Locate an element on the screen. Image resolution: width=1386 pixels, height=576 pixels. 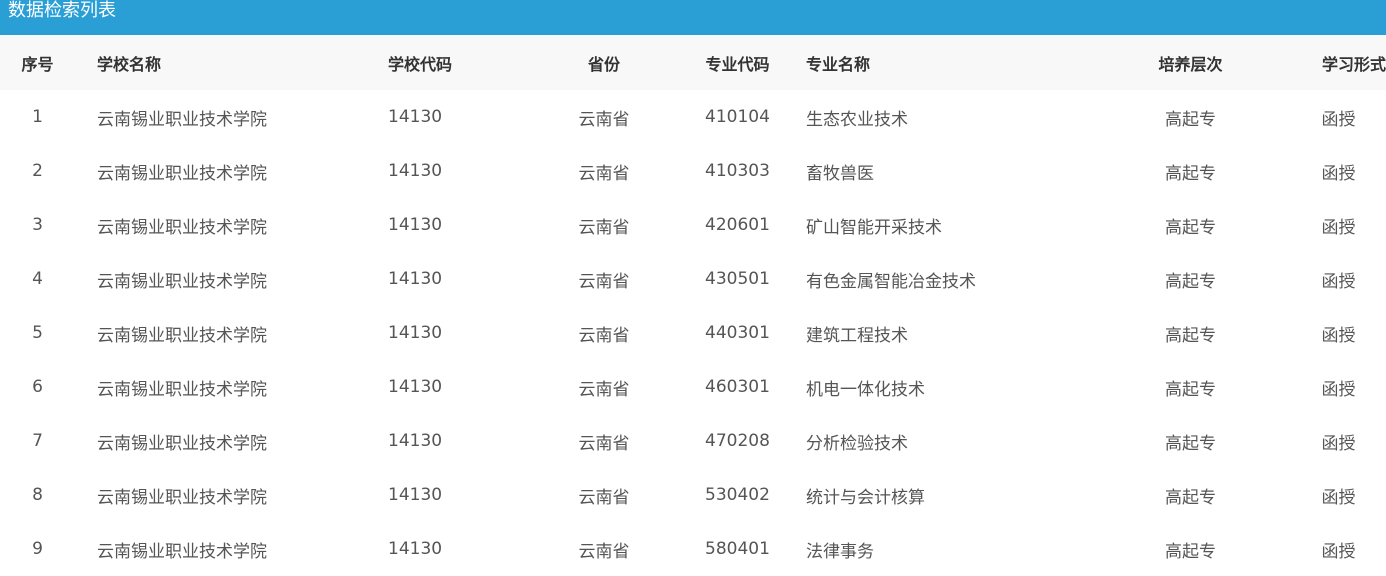
cell-major-name: 分析检验技术 is located at coordinates (857, 443).